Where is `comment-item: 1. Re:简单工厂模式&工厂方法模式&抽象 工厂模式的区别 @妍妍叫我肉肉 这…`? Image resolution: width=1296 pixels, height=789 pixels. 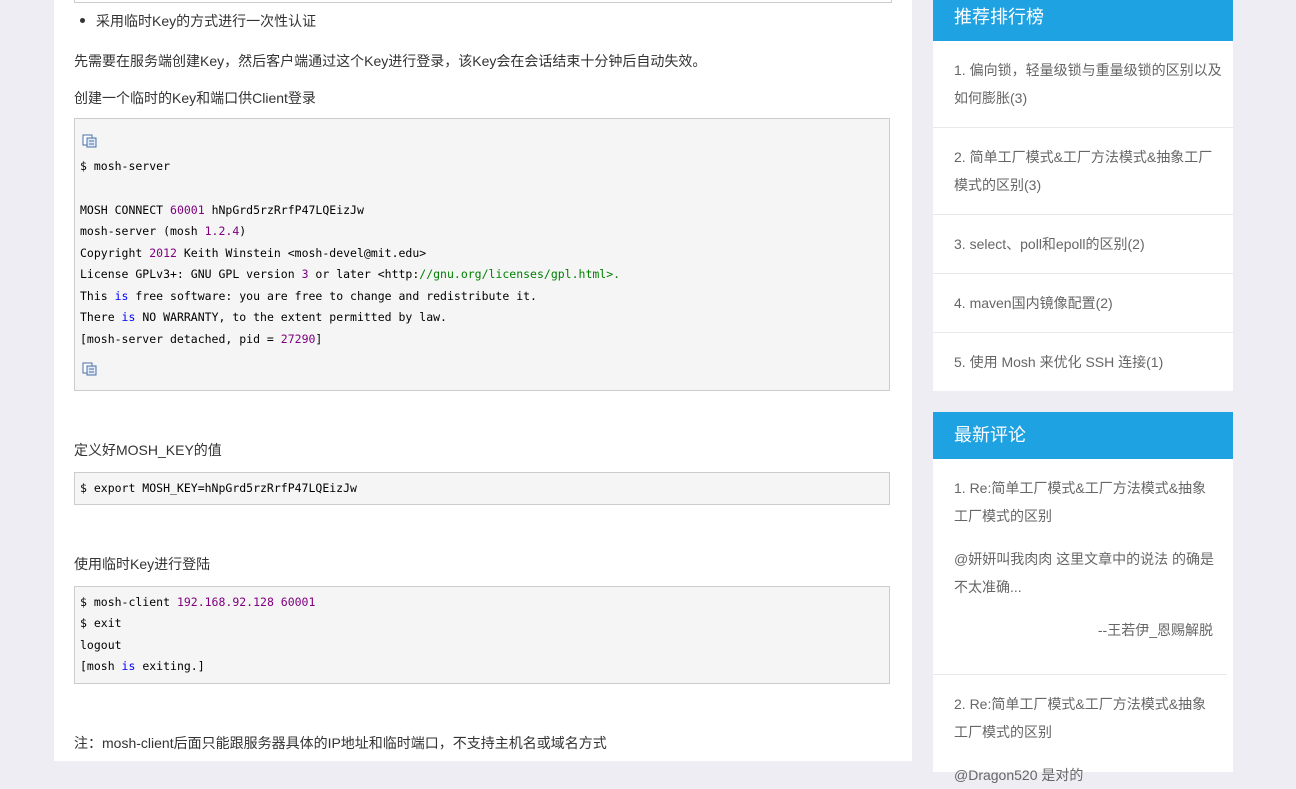
comment-item: 1. Re:简单工厂模式&工厂方法模式&抽象 工厂模式的区别 @妍妍叫我肉肉 这… is located at coordinates (1080, 567).